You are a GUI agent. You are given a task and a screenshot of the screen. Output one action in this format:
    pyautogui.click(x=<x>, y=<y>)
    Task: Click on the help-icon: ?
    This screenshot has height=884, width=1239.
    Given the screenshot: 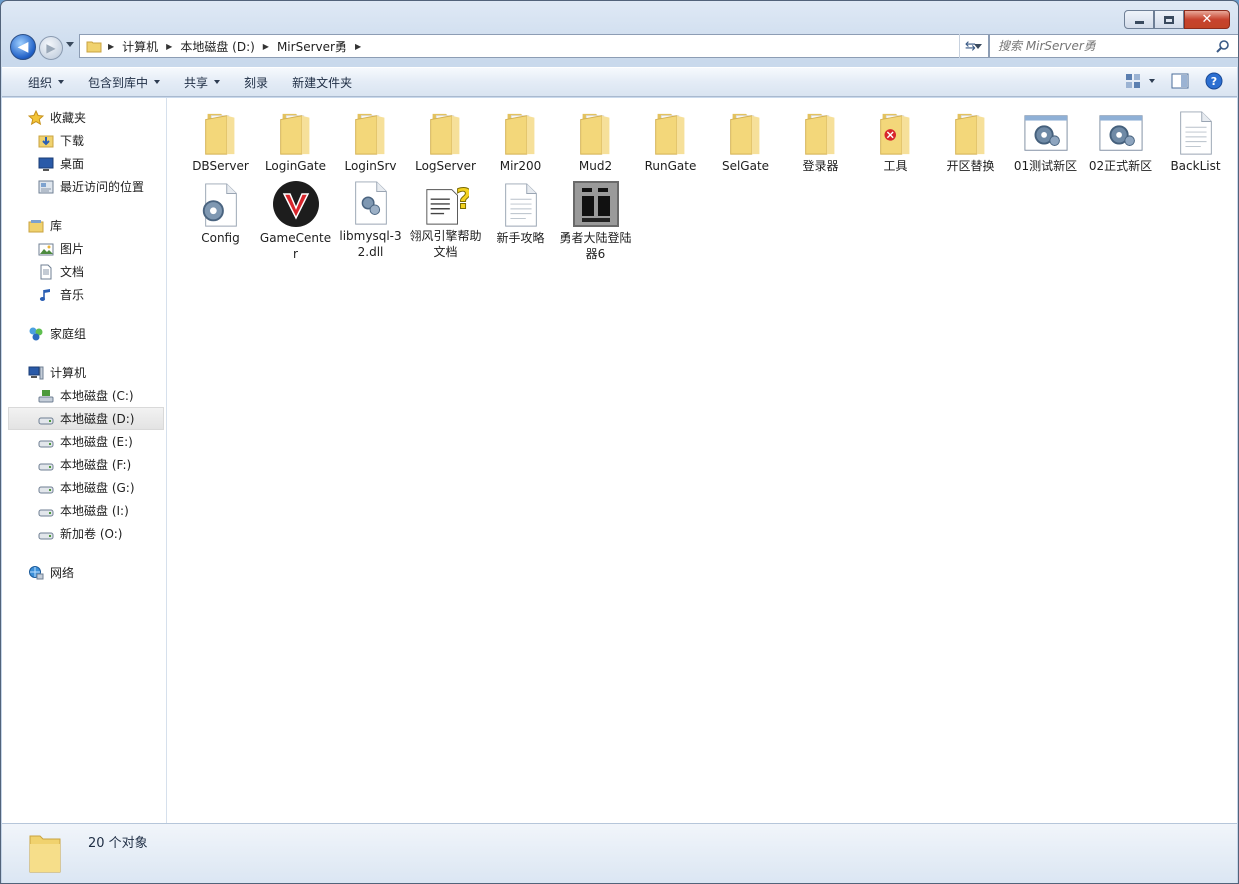 What is the action you would take?
    pyautogui.click(x=1214, y=81)
    